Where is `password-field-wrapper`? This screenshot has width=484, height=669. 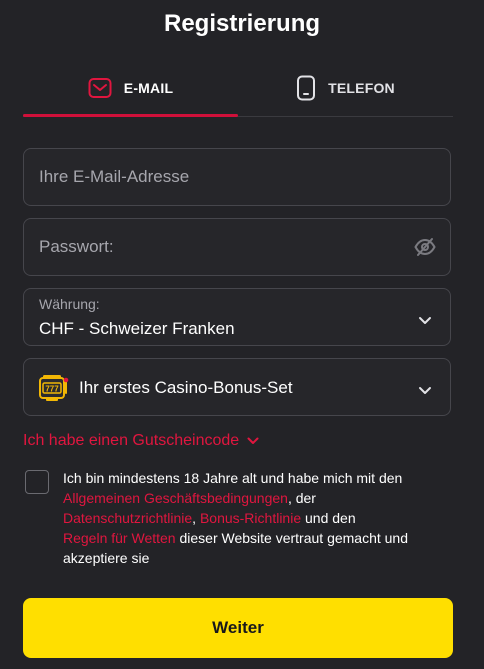 password-field-wrapper is located at coordinates (237, 247).